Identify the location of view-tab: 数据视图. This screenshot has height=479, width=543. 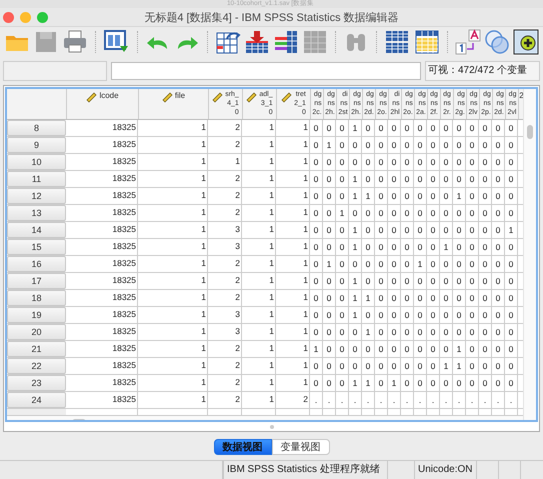
(243, 447).